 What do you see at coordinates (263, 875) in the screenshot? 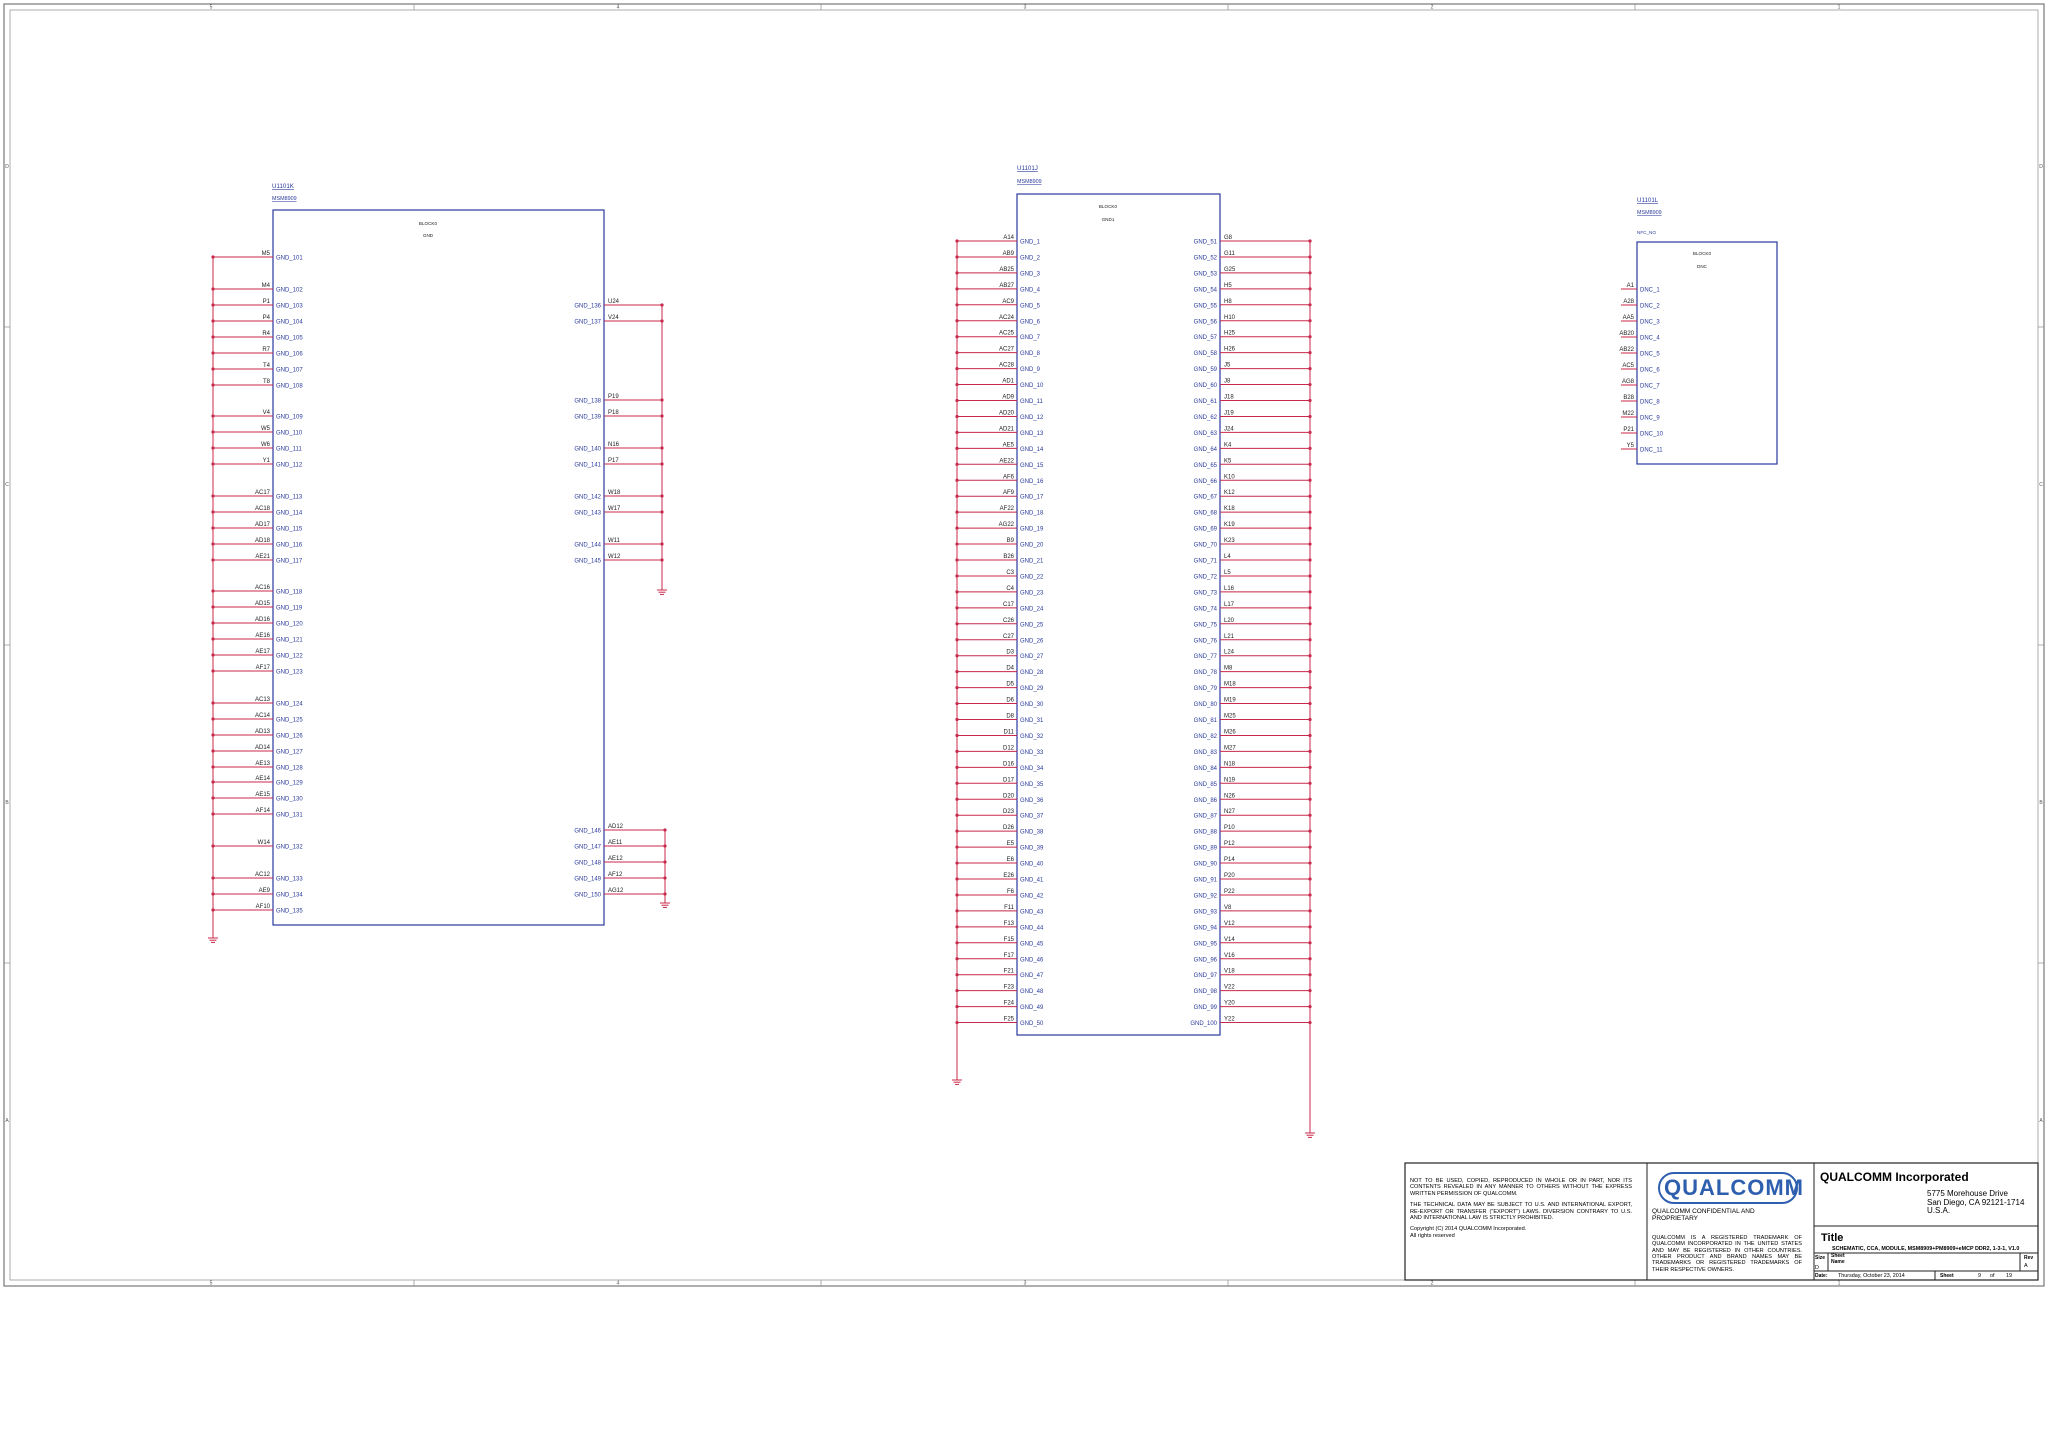
I see `pin-number: AC12` at bounding box center [263, 875].